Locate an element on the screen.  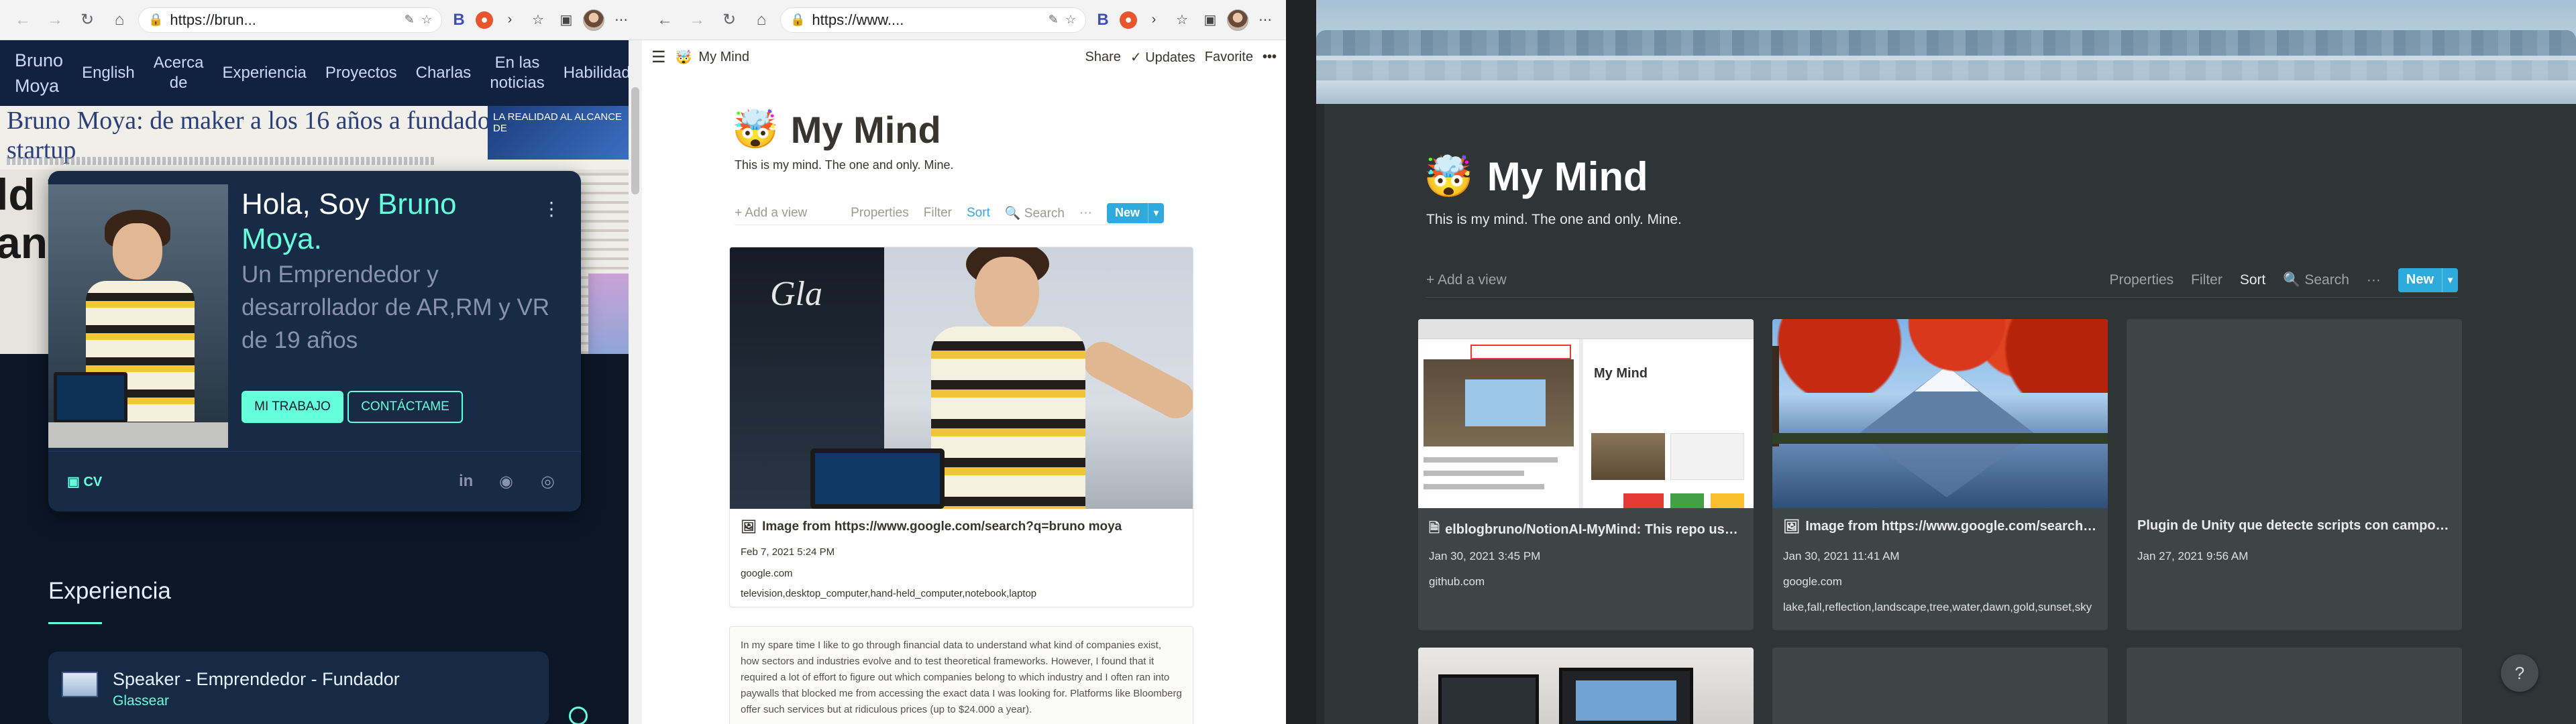
address-bar: 🔒 https://brun... ✎ ☆ is located at coordinates (290, 20).